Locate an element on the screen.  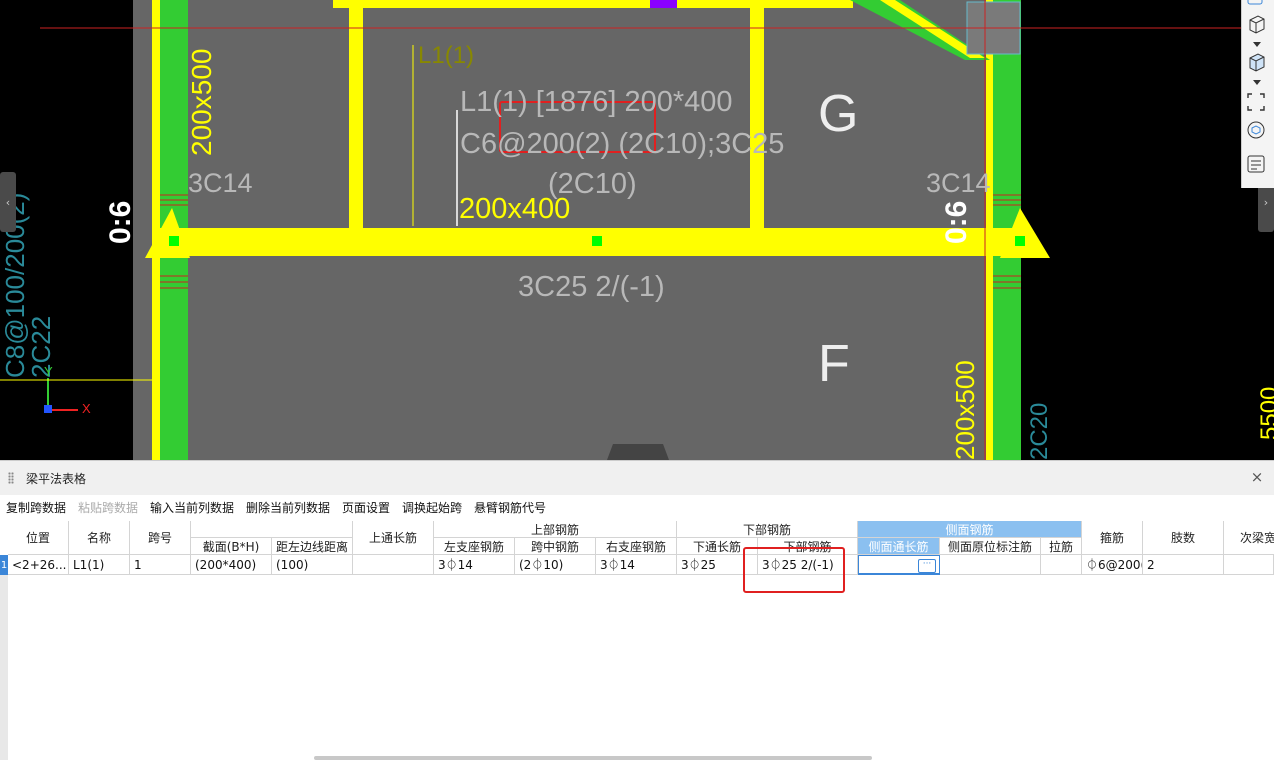
beam-label-line1: L1(1) [1876] 200*400 is located at coordinates (596, 102).